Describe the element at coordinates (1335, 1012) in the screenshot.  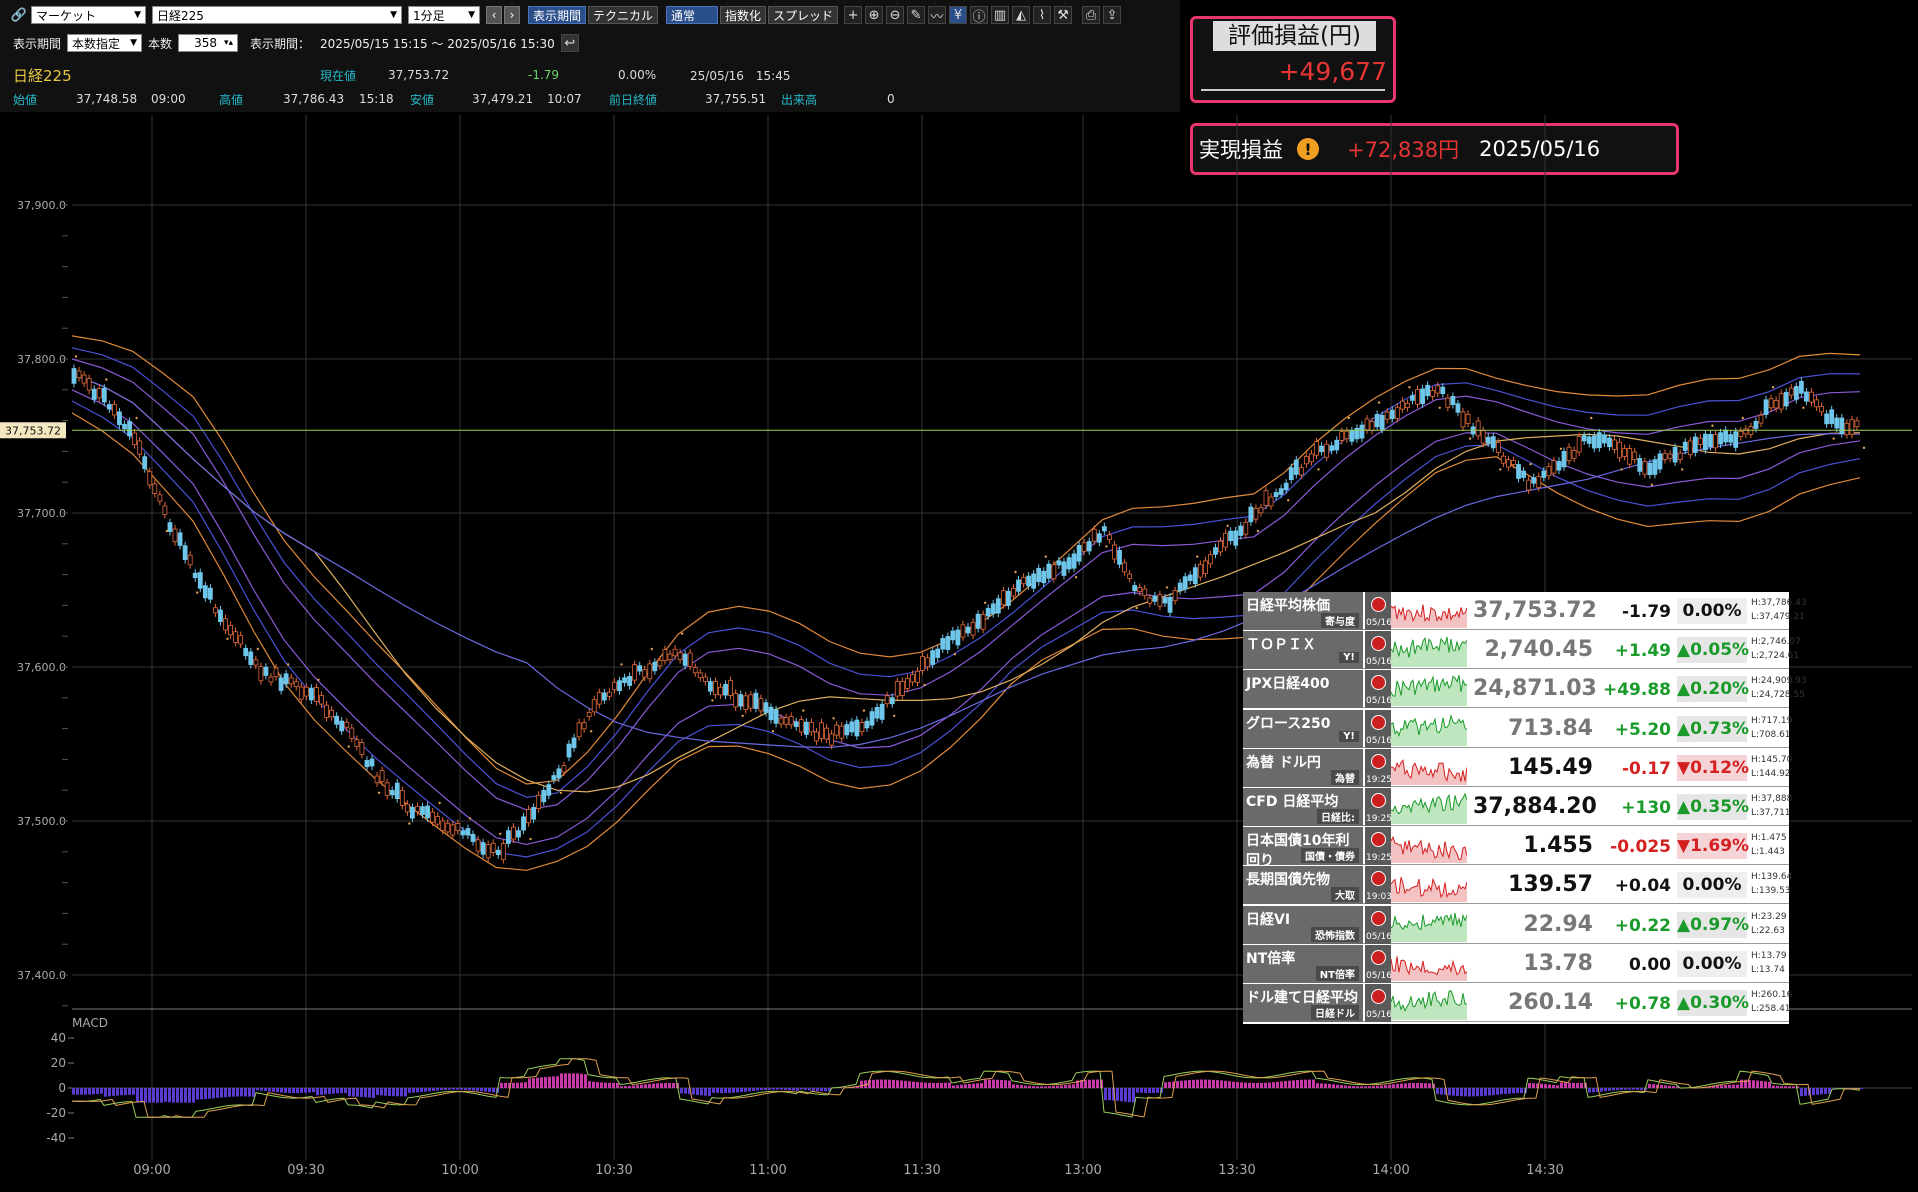
I see `panel-row-sub: 日経ドル` at that location.